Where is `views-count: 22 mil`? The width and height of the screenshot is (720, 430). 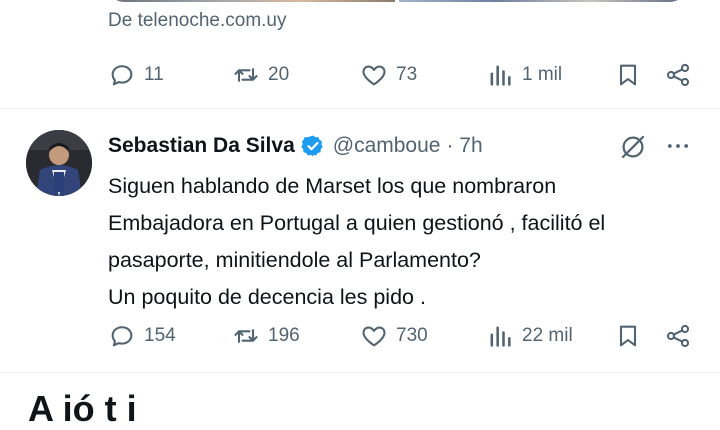
views-count: 22 mil is located at coordinates (547, 335).